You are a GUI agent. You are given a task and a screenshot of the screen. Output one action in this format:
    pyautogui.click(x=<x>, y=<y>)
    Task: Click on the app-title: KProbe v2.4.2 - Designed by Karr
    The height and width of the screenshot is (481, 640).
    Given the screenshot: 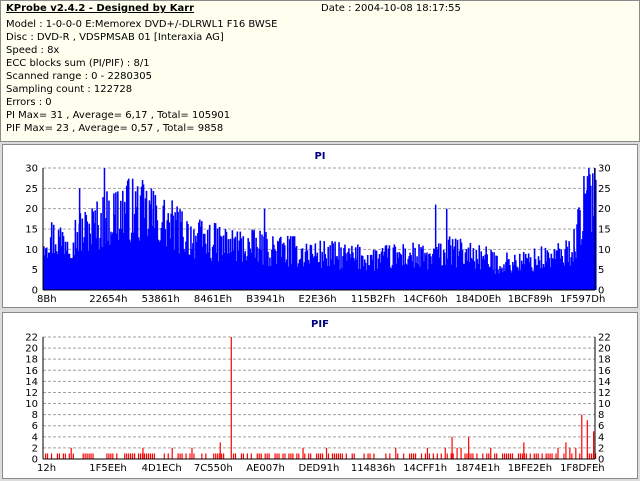 What is the action you would take?
    pyautogui.click(x=100, y=8)
    